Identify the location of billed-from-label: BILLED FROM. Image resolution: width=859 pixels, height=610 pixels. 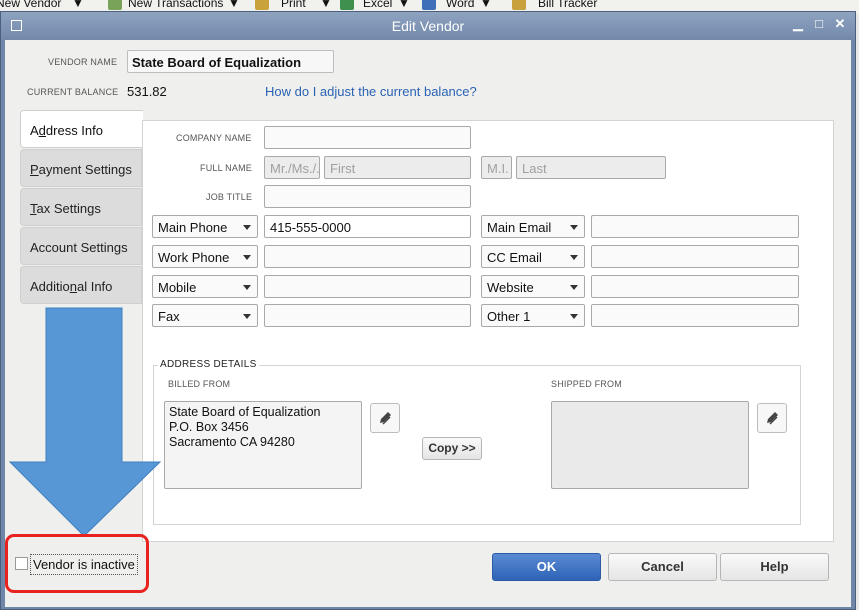
(199, 384).